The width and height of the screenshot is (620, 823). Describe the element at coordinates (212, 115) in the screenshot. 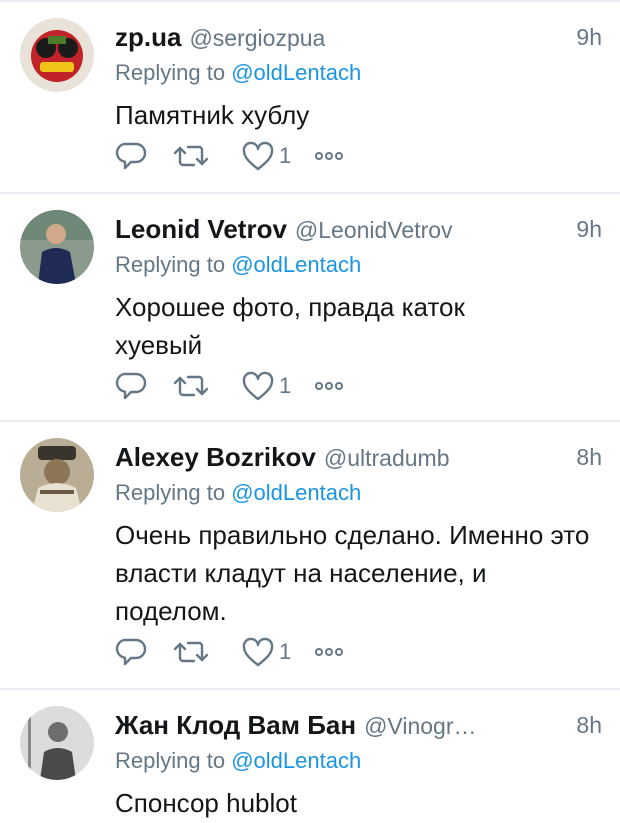

I see `tweet-text: Памятниk хублу` at that location.